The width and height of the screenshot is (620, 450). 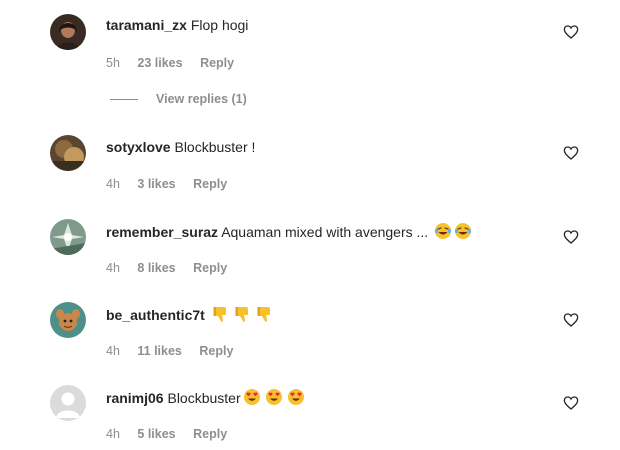 What do you see at coordinates (124, 100) in the screenshot?
I see `divider-line` at bounding box center [124, 100].